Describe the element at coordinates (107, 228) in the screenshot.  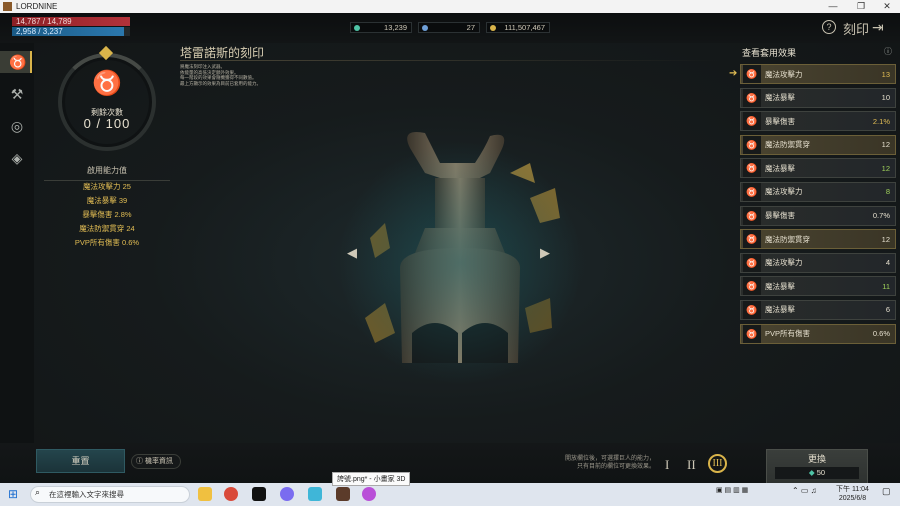
I see `ability-item: 魔法防禦貫穿 24` at that location.